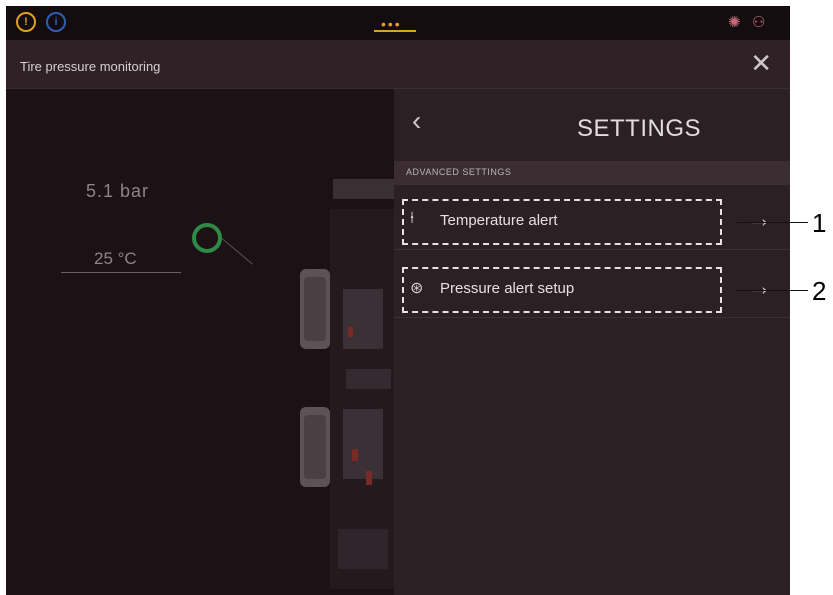  I want to click on reading-divider, so click(121, 272).